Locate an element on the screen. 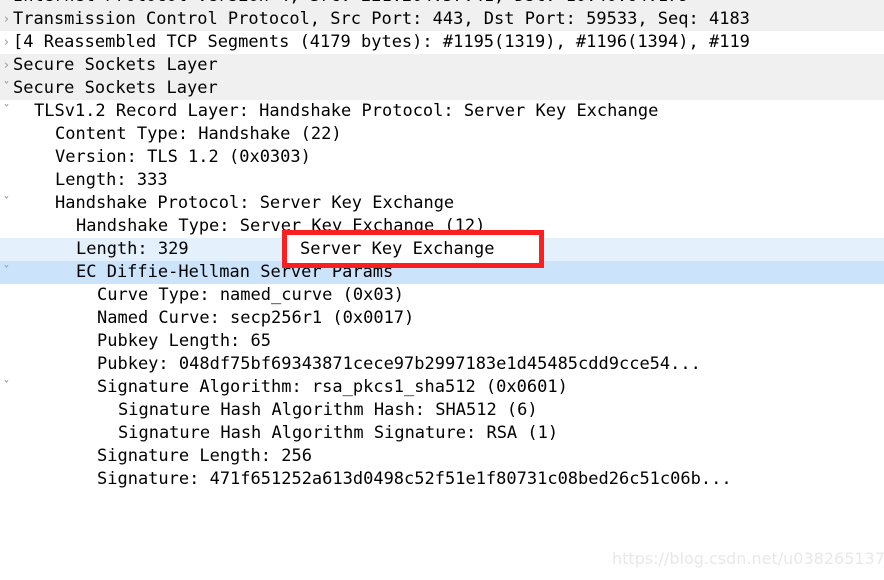  tree-item-label: Length: 329 is located at coordinates (132, 249).